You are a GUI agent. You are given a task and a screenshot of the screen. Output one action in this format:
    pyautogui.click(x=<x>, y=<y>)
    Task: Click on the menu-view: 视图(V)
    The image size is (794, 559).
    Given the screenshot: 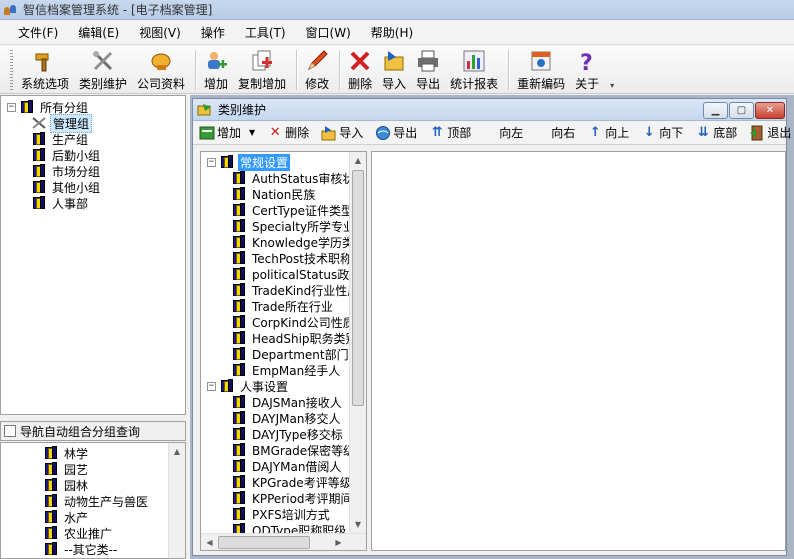 What is the action you would take?
    pyautogui.click(x=160, y=32)
    